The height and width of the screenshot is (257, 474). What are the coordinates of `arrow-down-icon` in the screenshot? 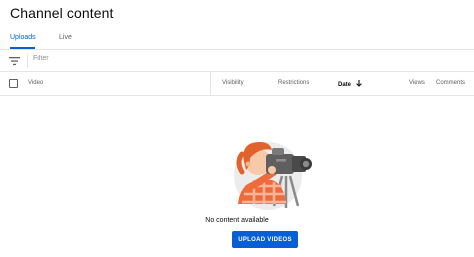 It's located at (358, 83).